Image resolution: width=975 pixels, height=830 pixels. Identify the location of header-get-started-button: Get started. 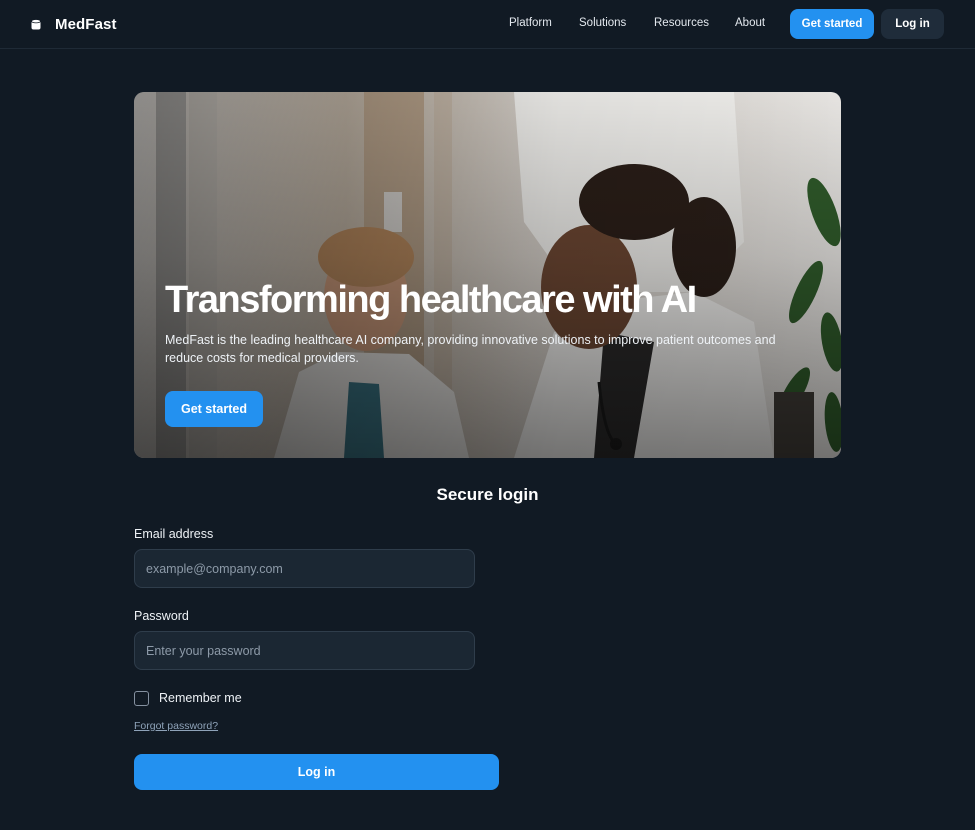
(832, 24).